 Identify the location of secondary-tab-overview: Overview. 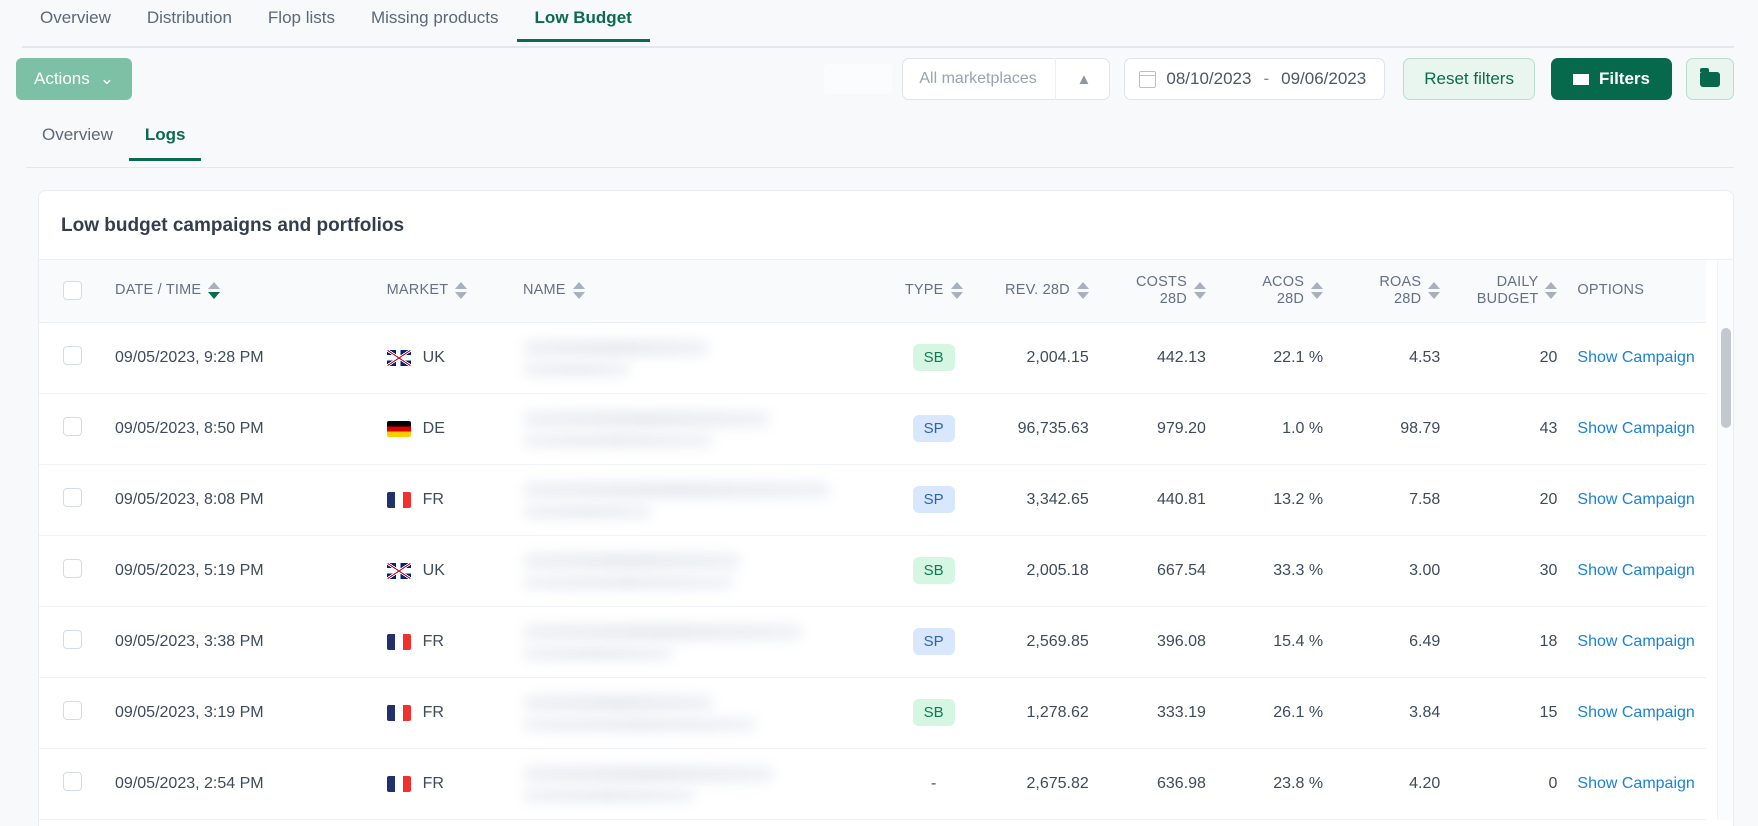
(77, 138).